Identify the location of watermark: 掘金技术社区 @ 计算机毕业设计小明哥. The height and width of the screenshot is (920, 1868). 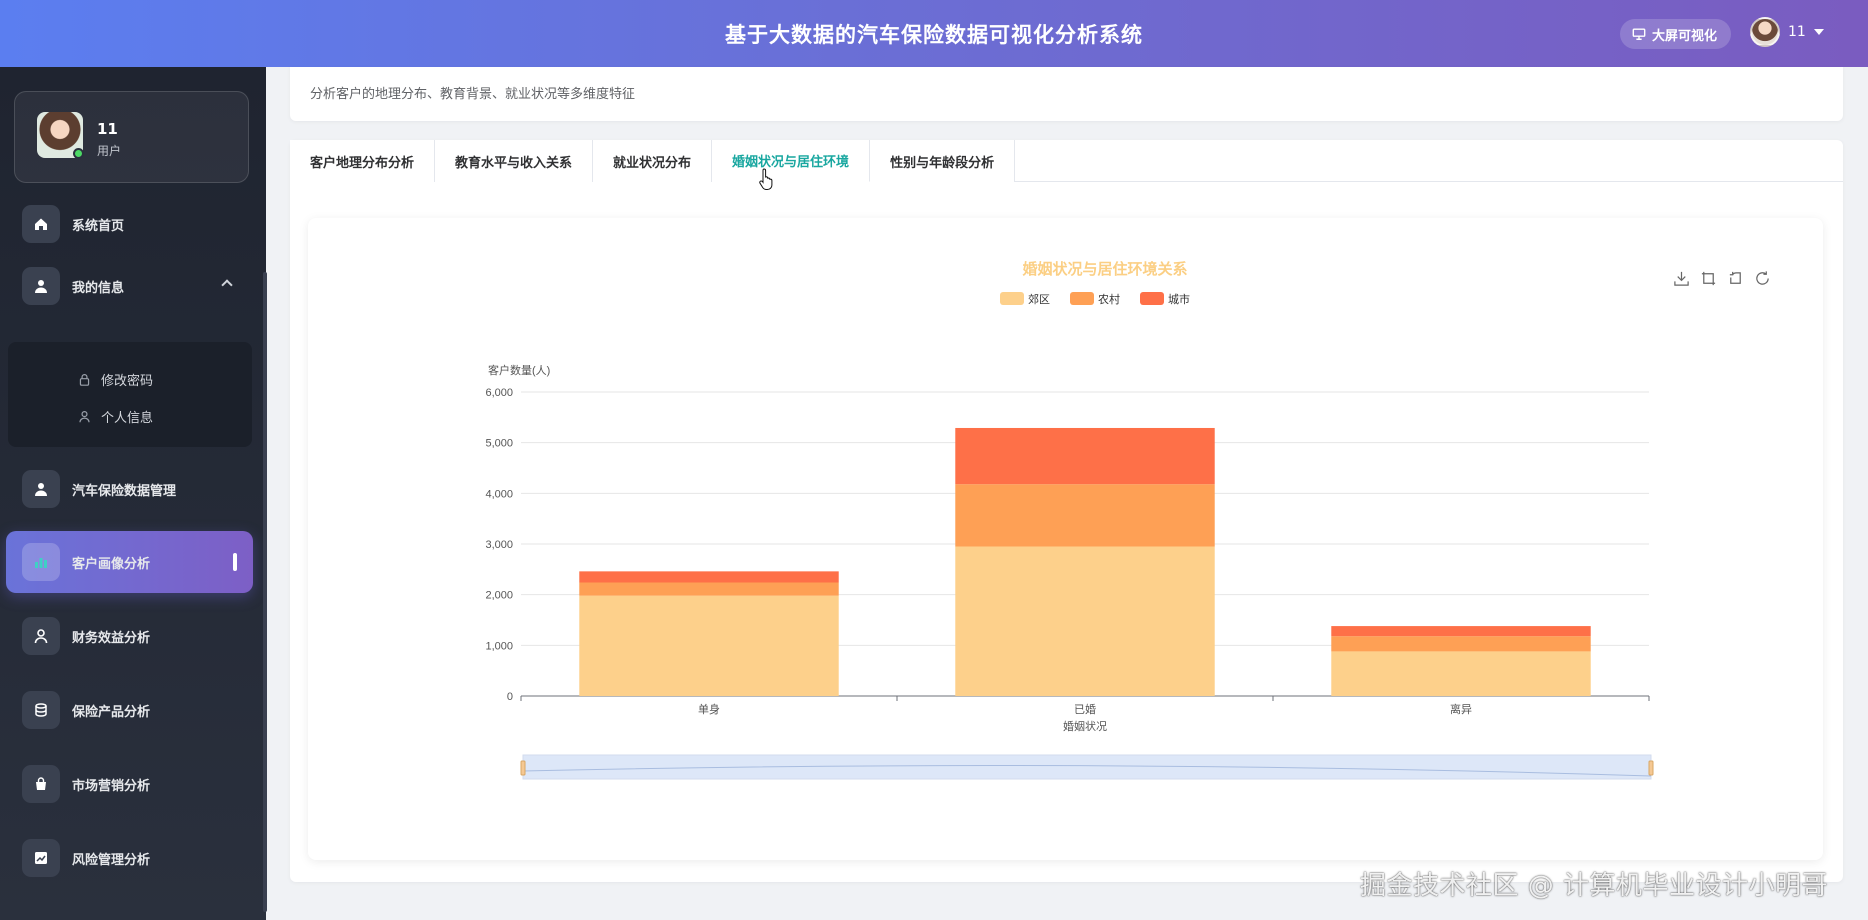
(1594, 883).